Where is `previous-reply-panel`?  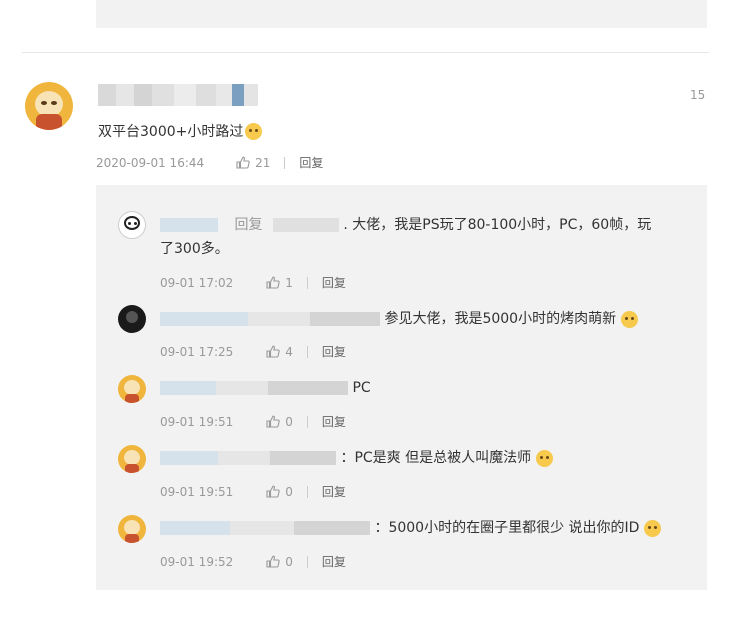 previous-reply-panel is located at coordinates (401, 14).